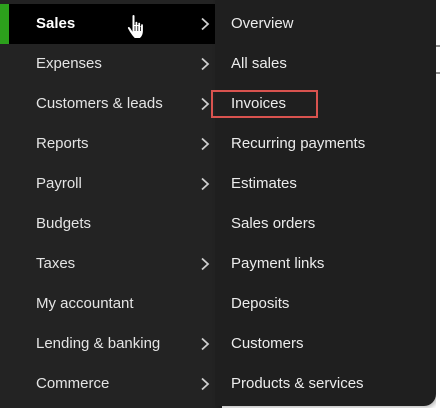  Describe the element at coordinates (259, 64) in the screenshot. I see `submenu-item-all-sales: All sales` at that location.